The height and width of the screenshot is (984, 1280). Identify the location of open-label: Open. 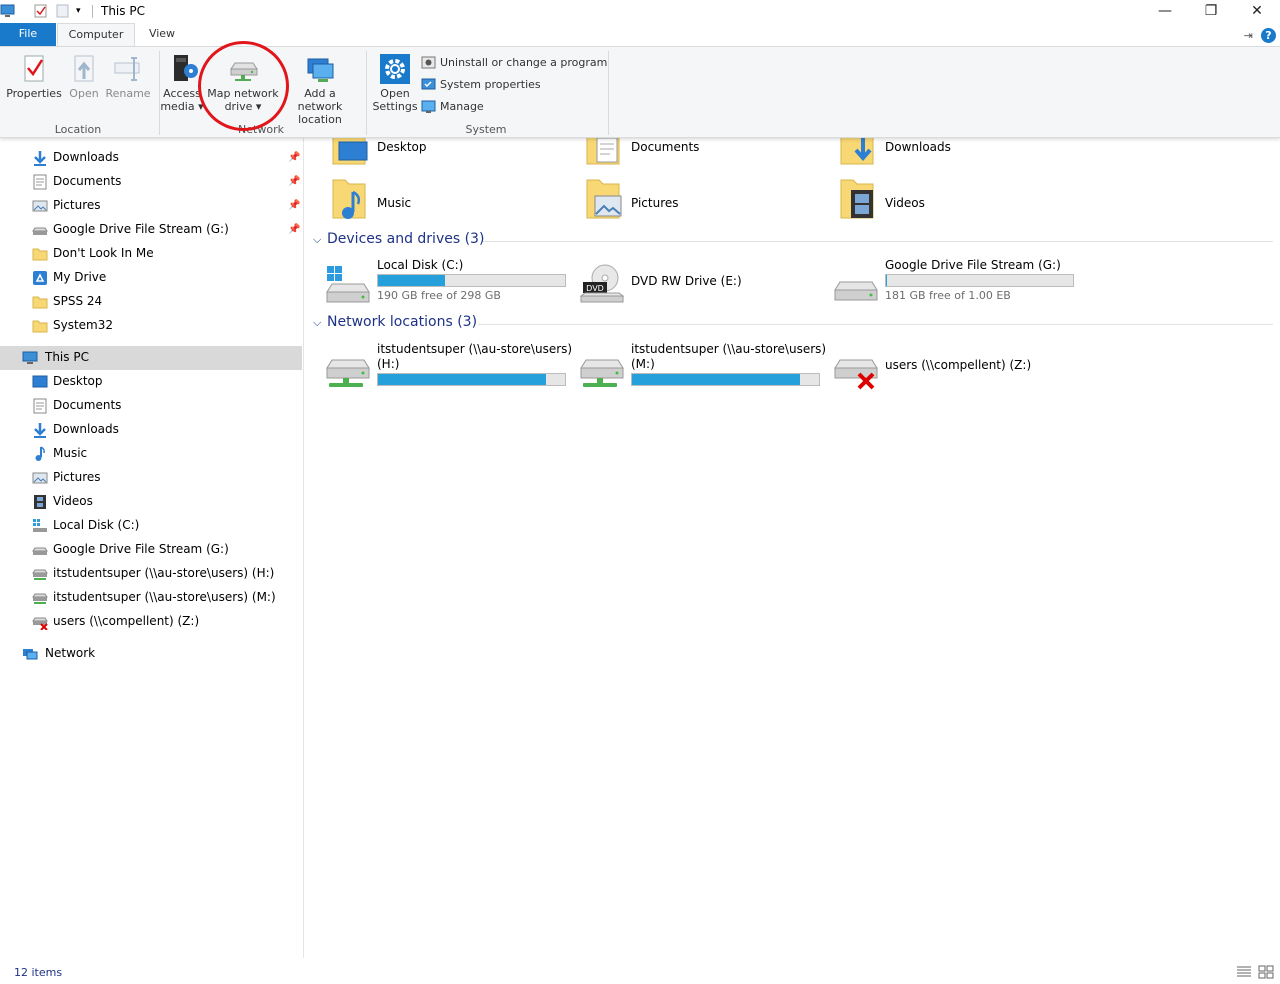
(84, 93).